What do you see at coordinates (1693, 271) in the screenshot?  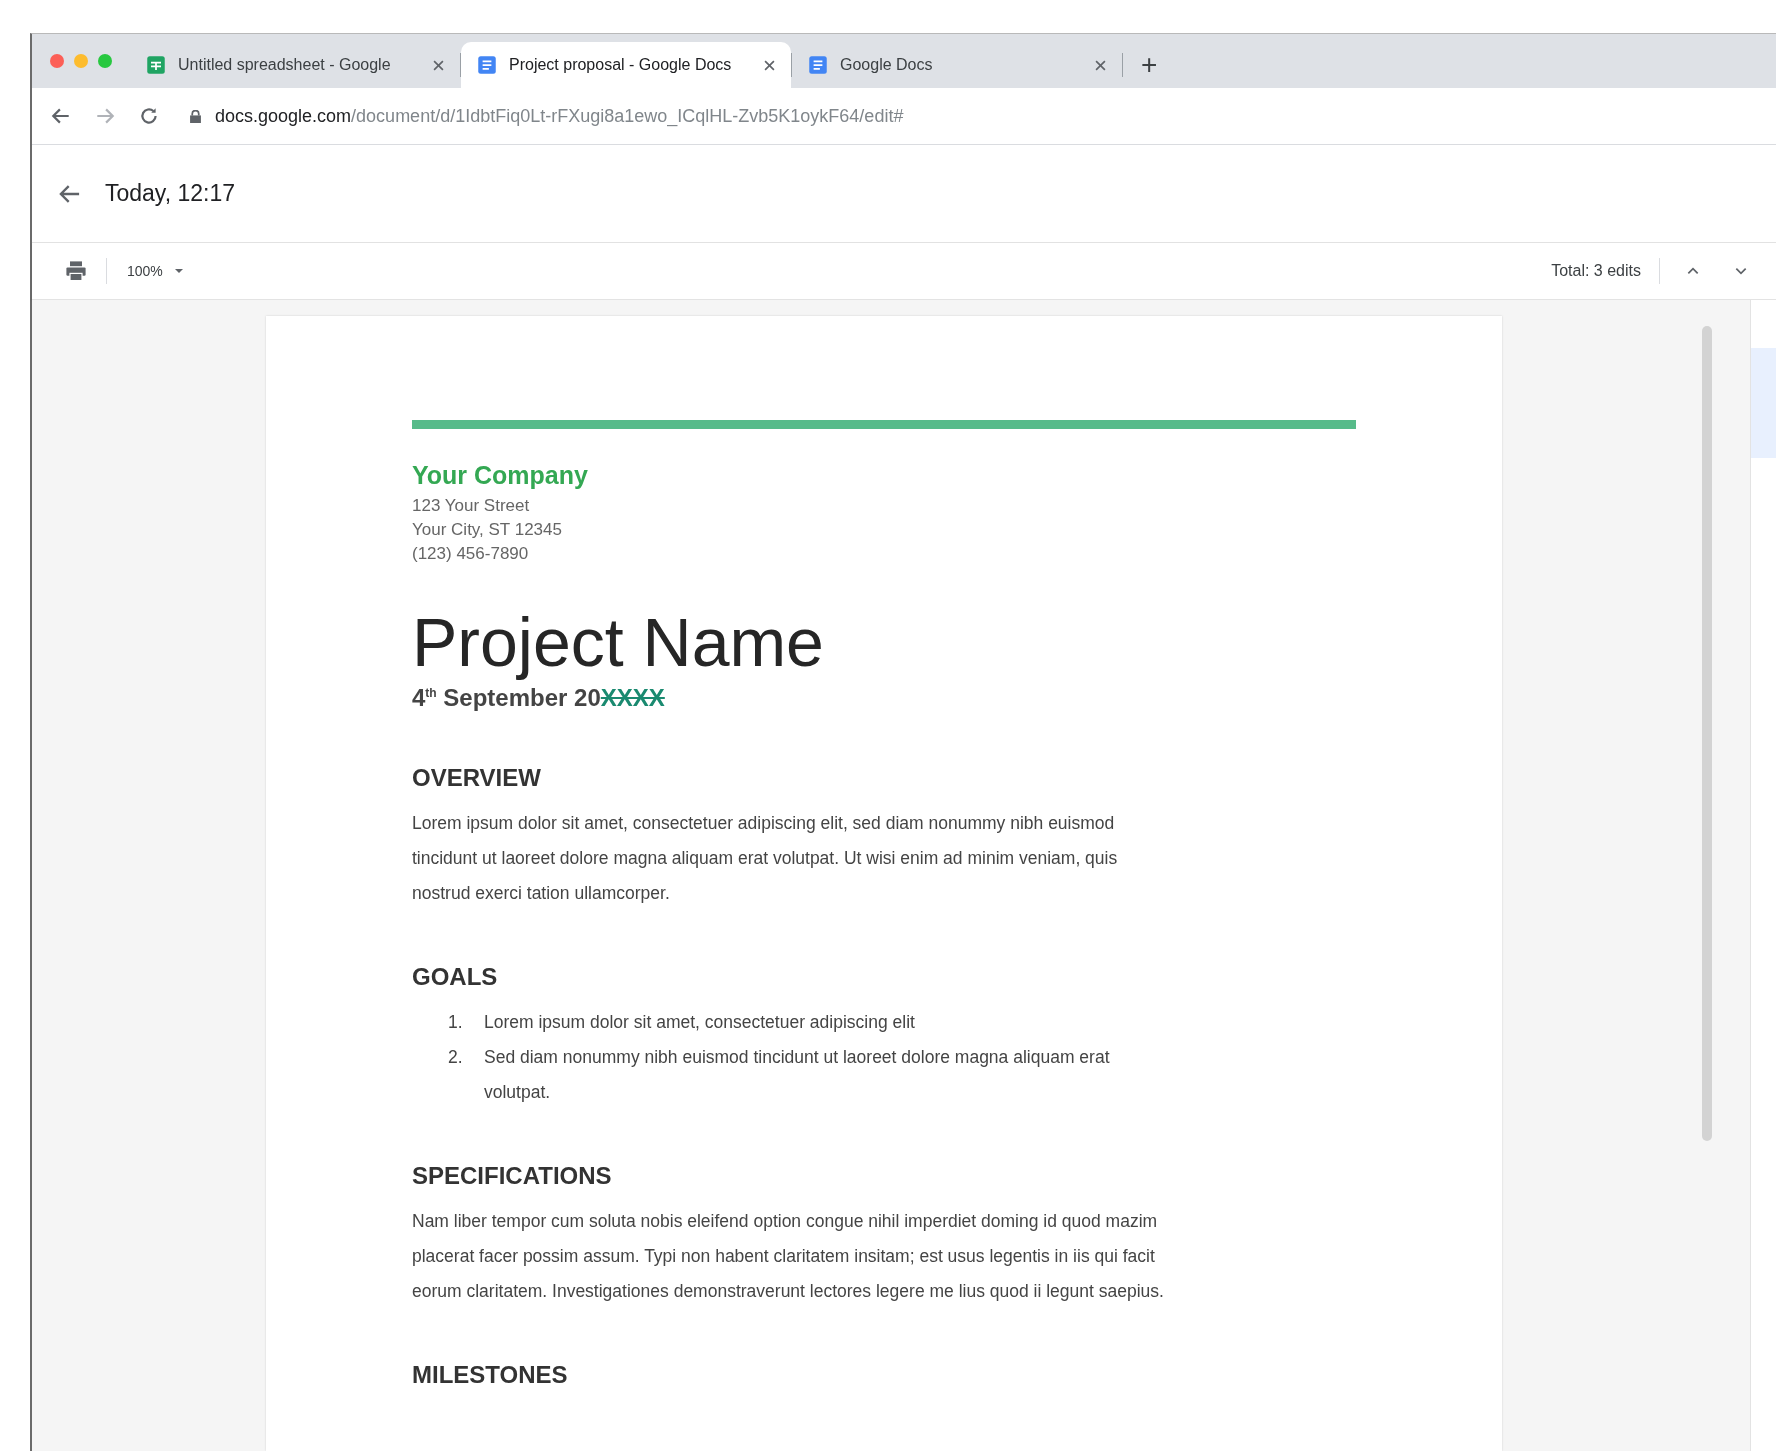 I see `chevron-up-icon` at bounding box center [1693, 271].